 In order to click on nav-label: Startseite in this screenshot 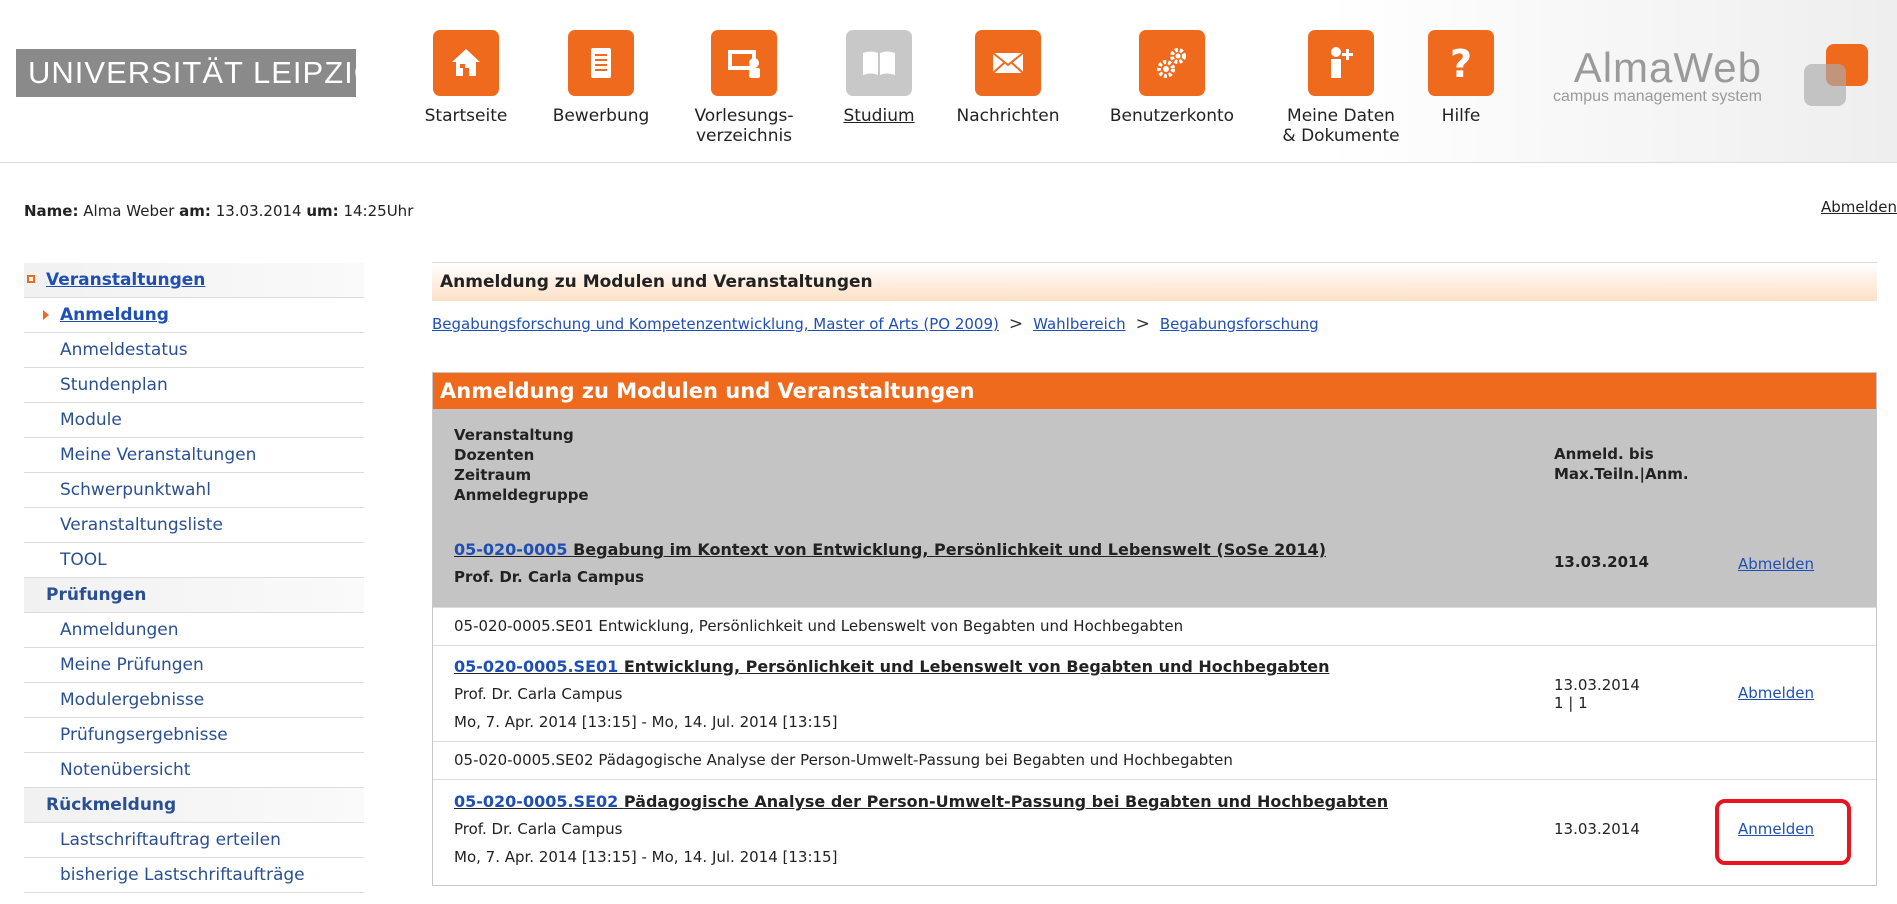, I will do `click(466, 116)`.